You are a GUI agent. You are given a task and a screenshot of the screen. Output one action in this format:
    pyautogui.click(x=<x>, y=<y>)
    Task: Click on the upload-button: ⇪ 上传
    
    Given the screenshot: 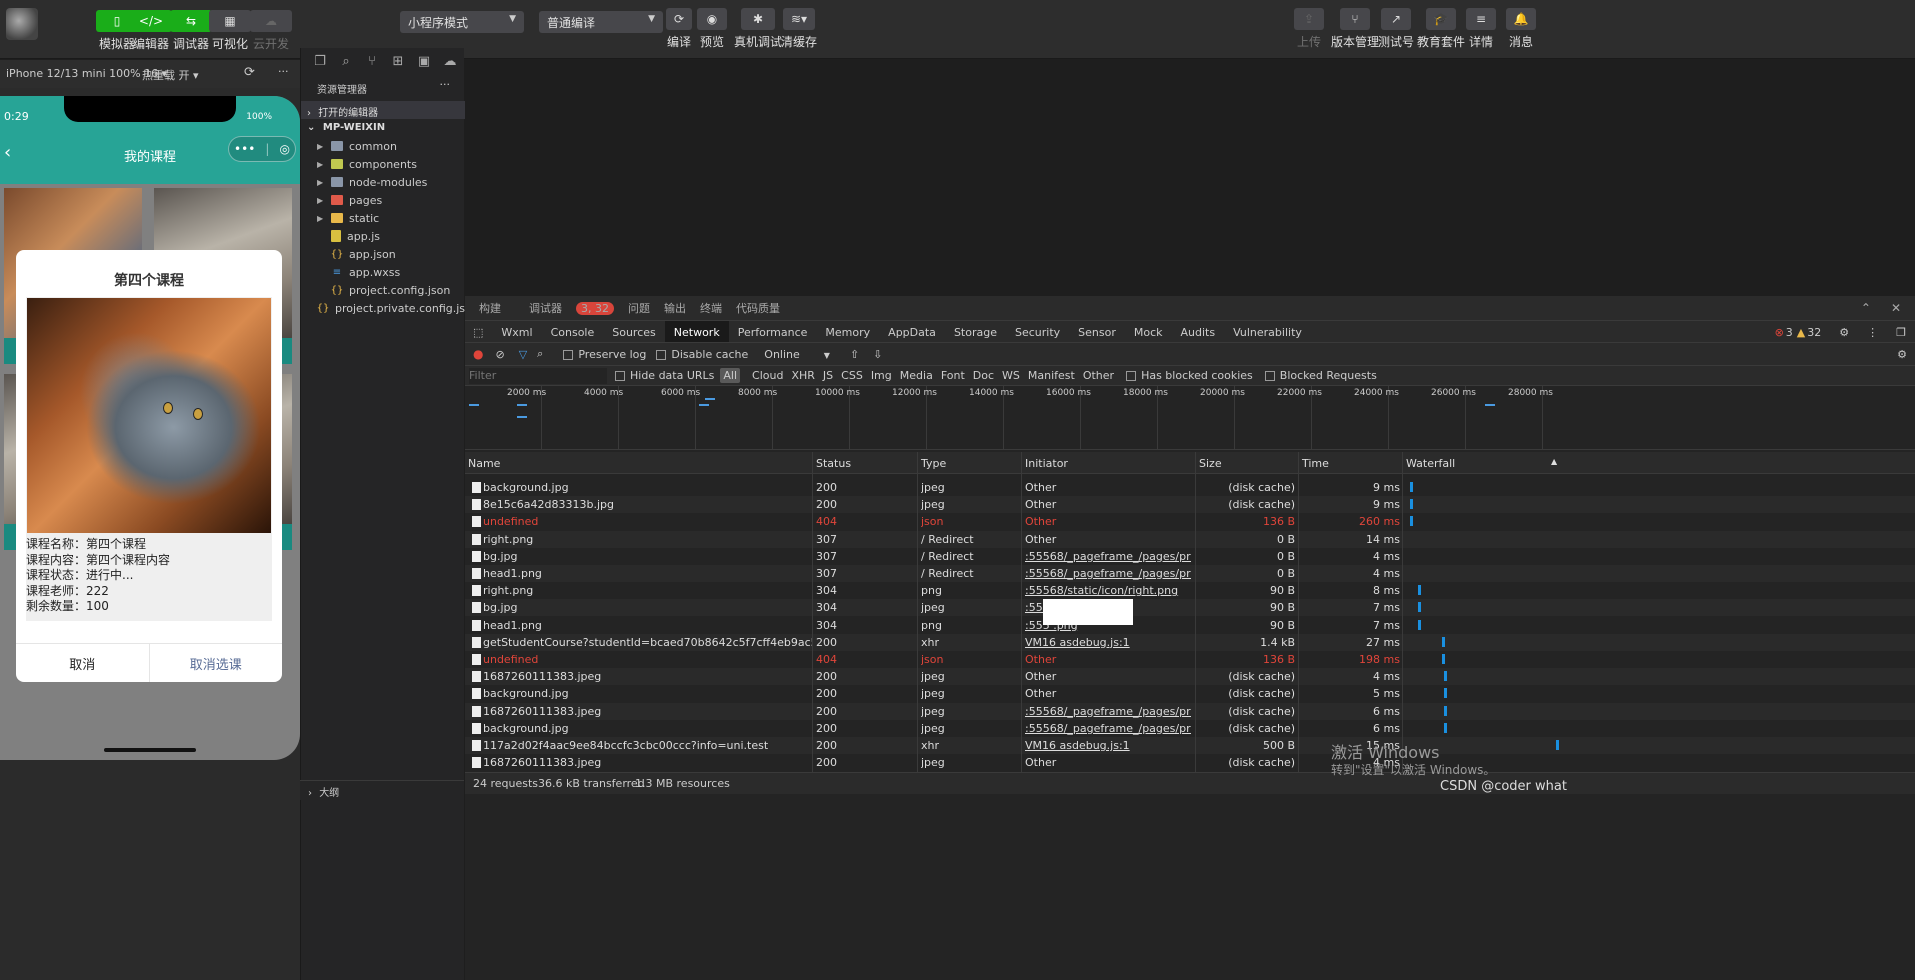 What is the action you would take?
    pyautogui.click(x=1309, y=29)
    